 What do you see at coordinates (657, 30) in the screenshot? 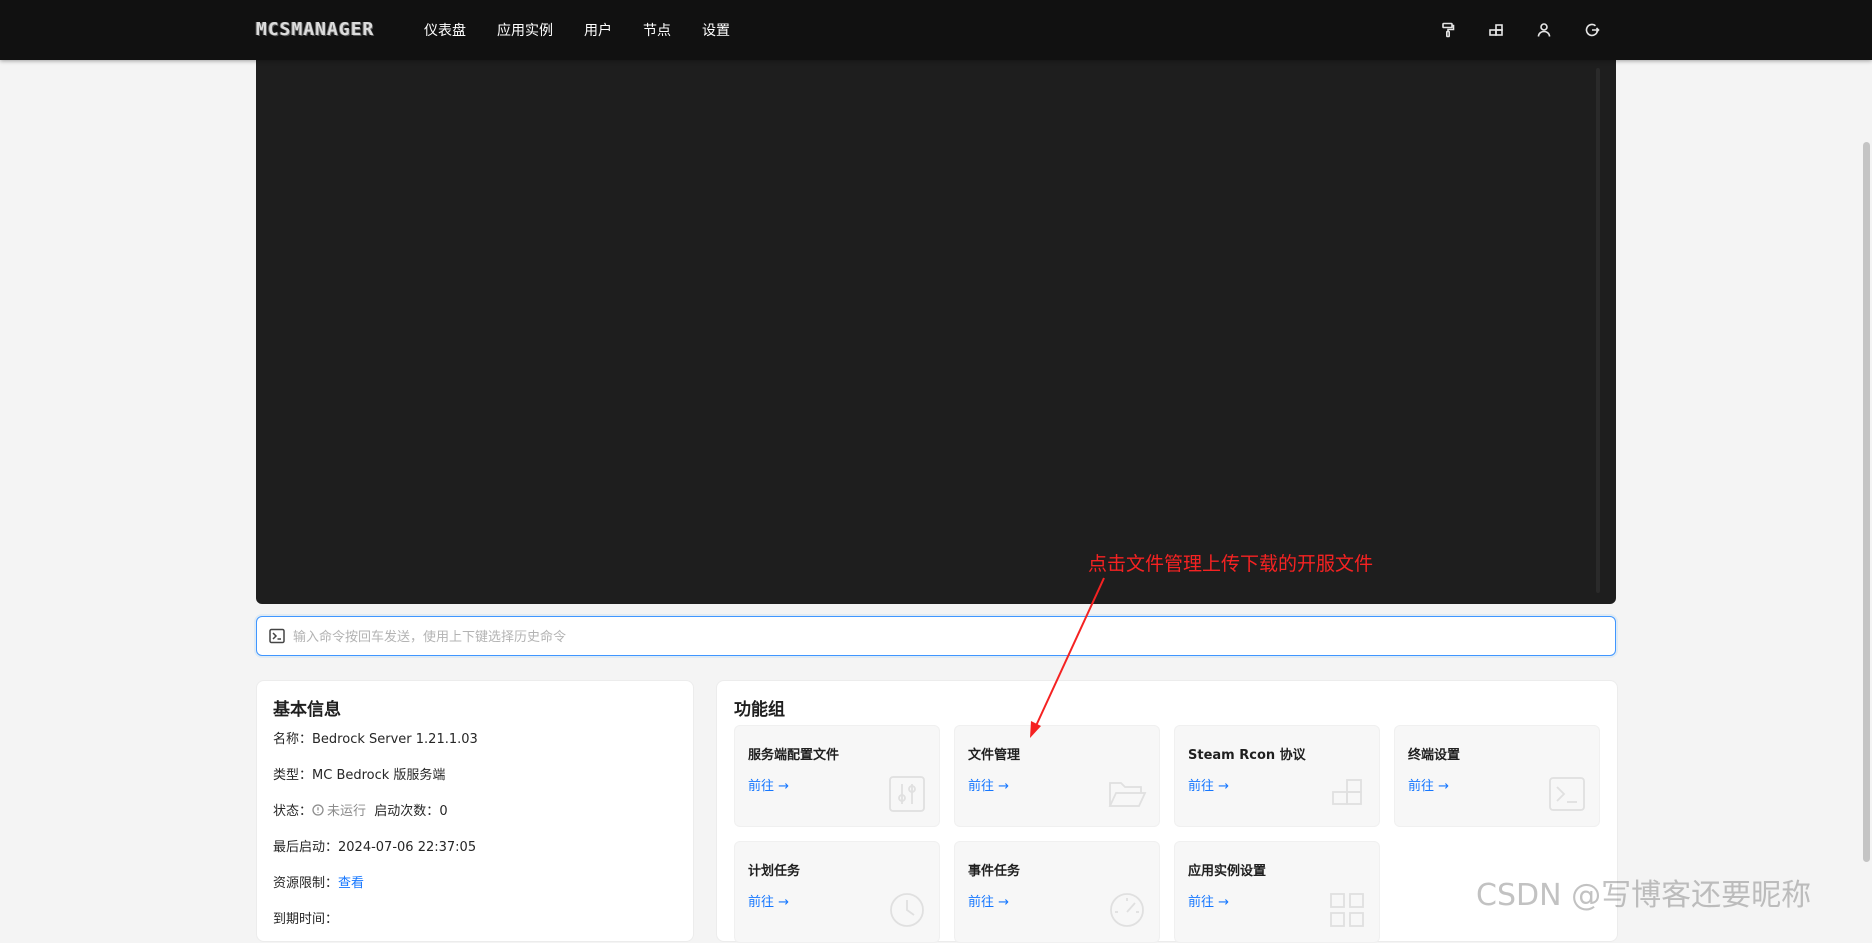
I see `nav-item-nodes: 节点` at bounding box center [657, 30].